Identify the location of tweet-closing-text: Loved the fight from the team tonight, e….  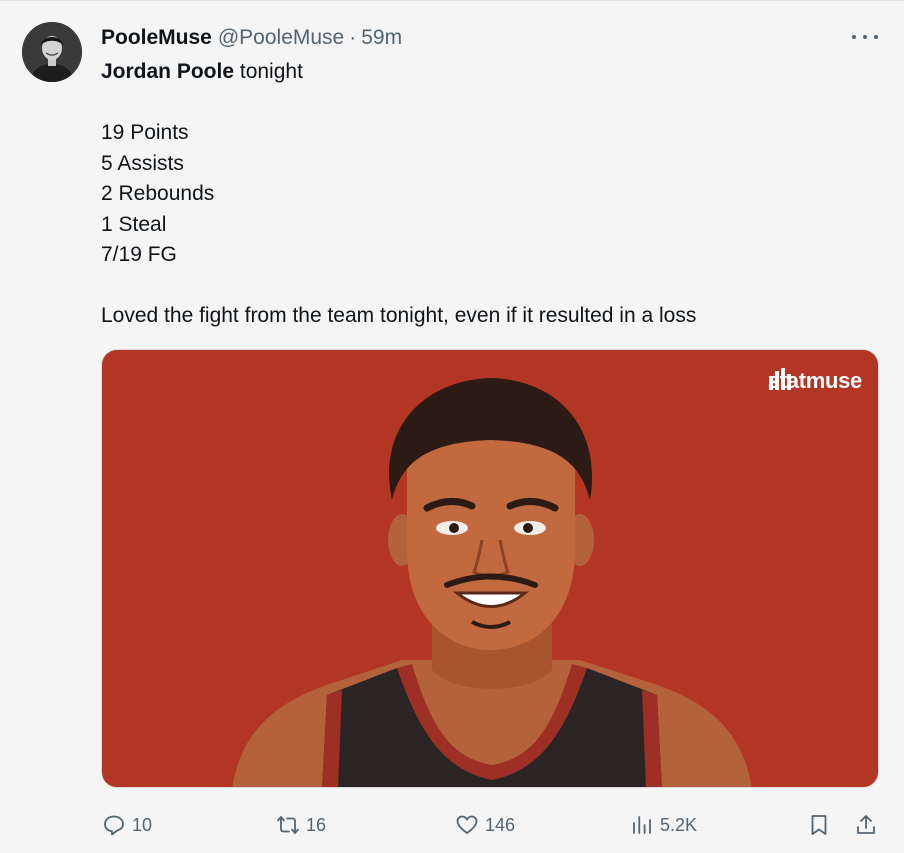
(399, 315).